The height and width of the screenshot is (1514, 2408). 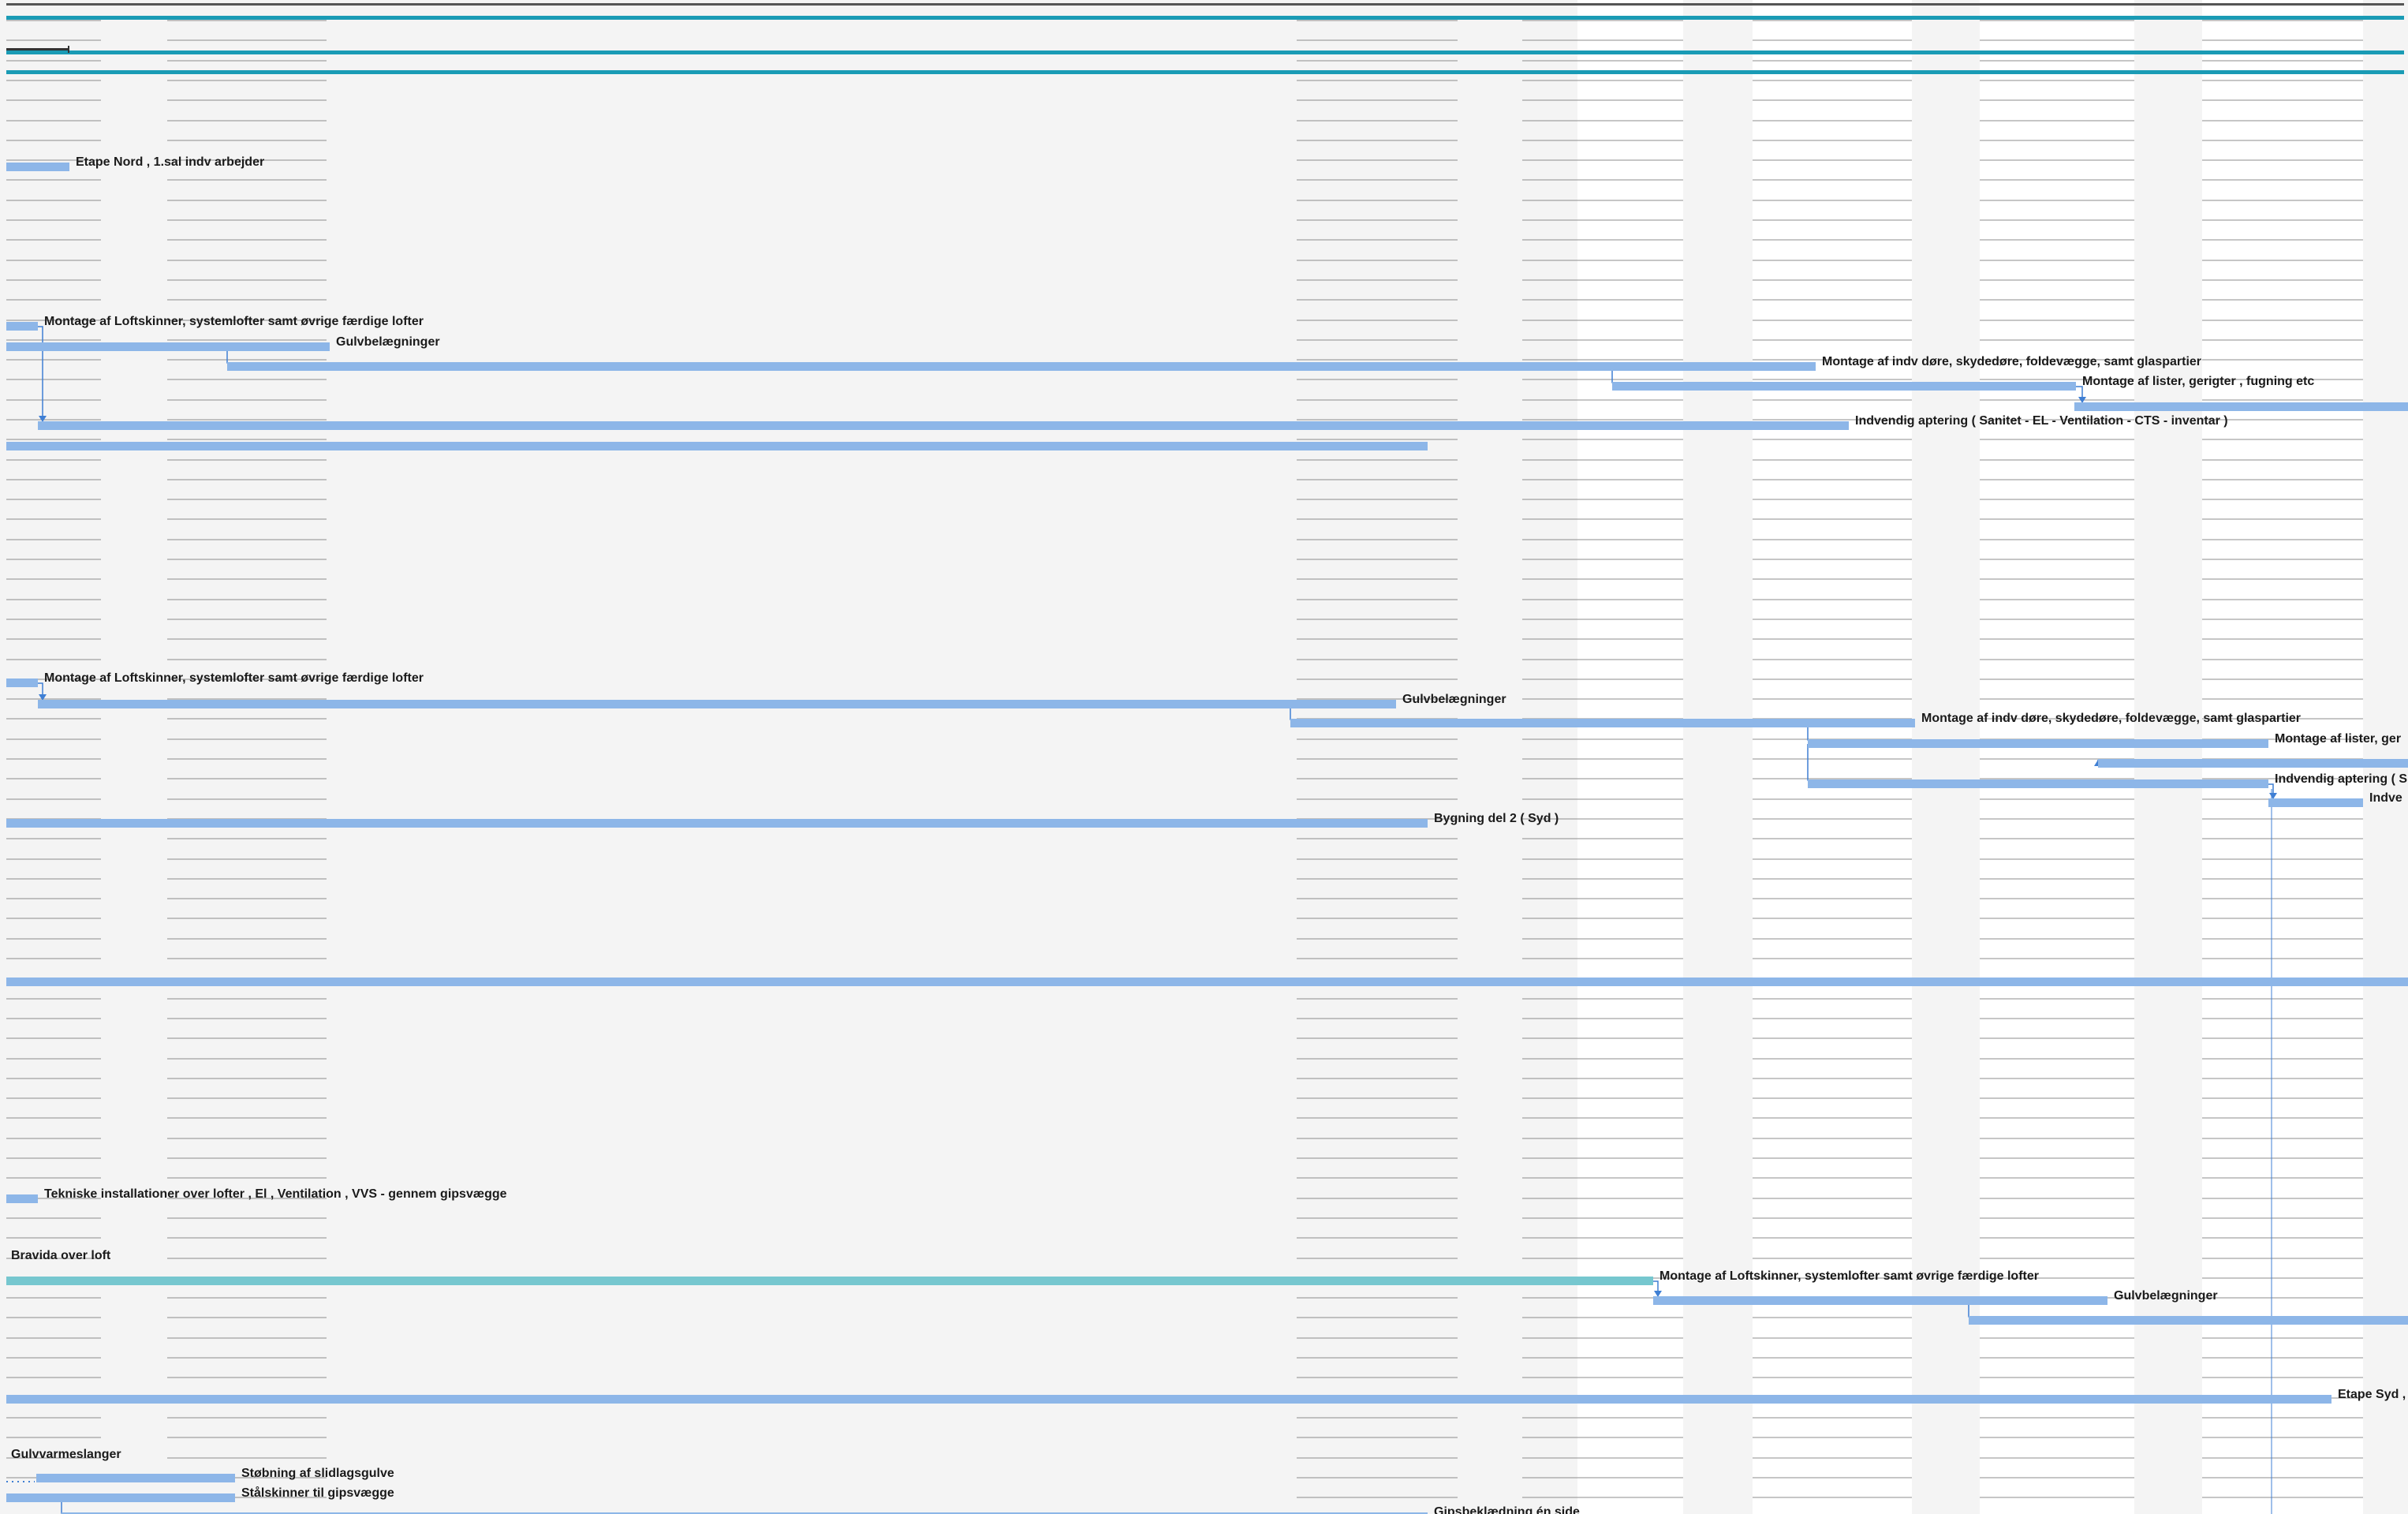 I want to click on project-summary-line, so click(x=1205, y=5).